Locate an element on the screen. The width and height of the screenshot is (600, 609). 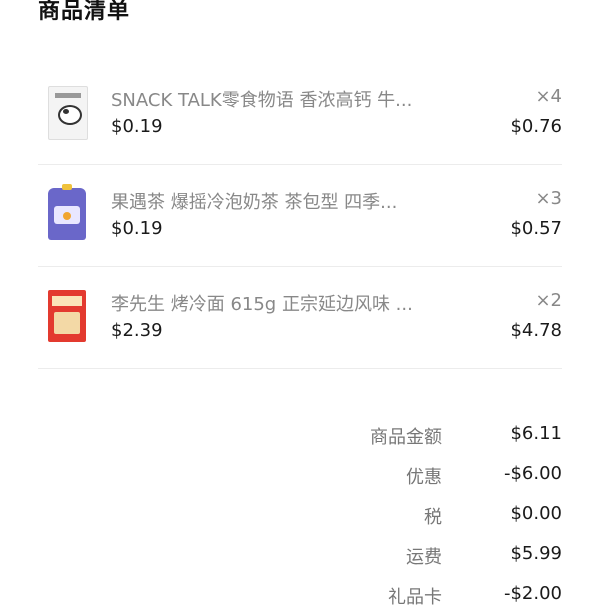
package-label-band is located at coordinates (67, 301).